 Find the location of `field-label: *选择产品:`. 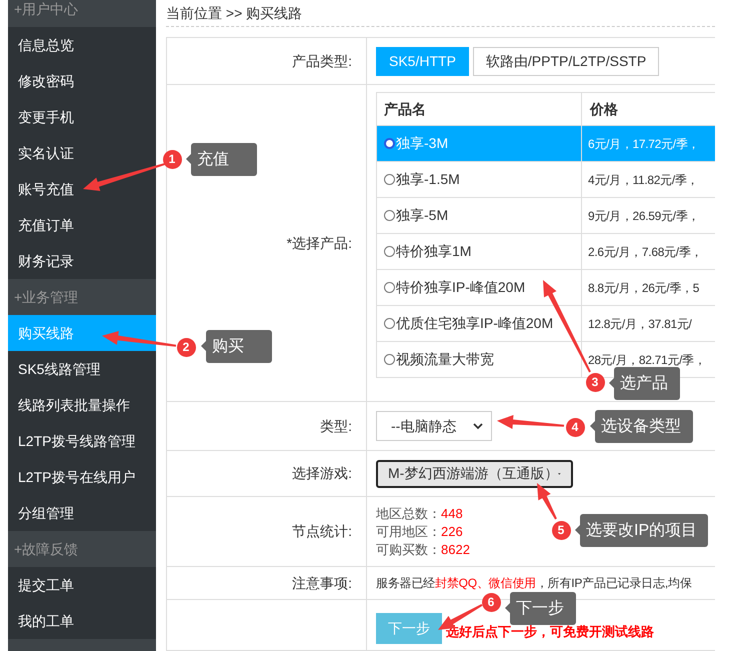

field-label: *选择产品: is located at coordinates (319, 243).